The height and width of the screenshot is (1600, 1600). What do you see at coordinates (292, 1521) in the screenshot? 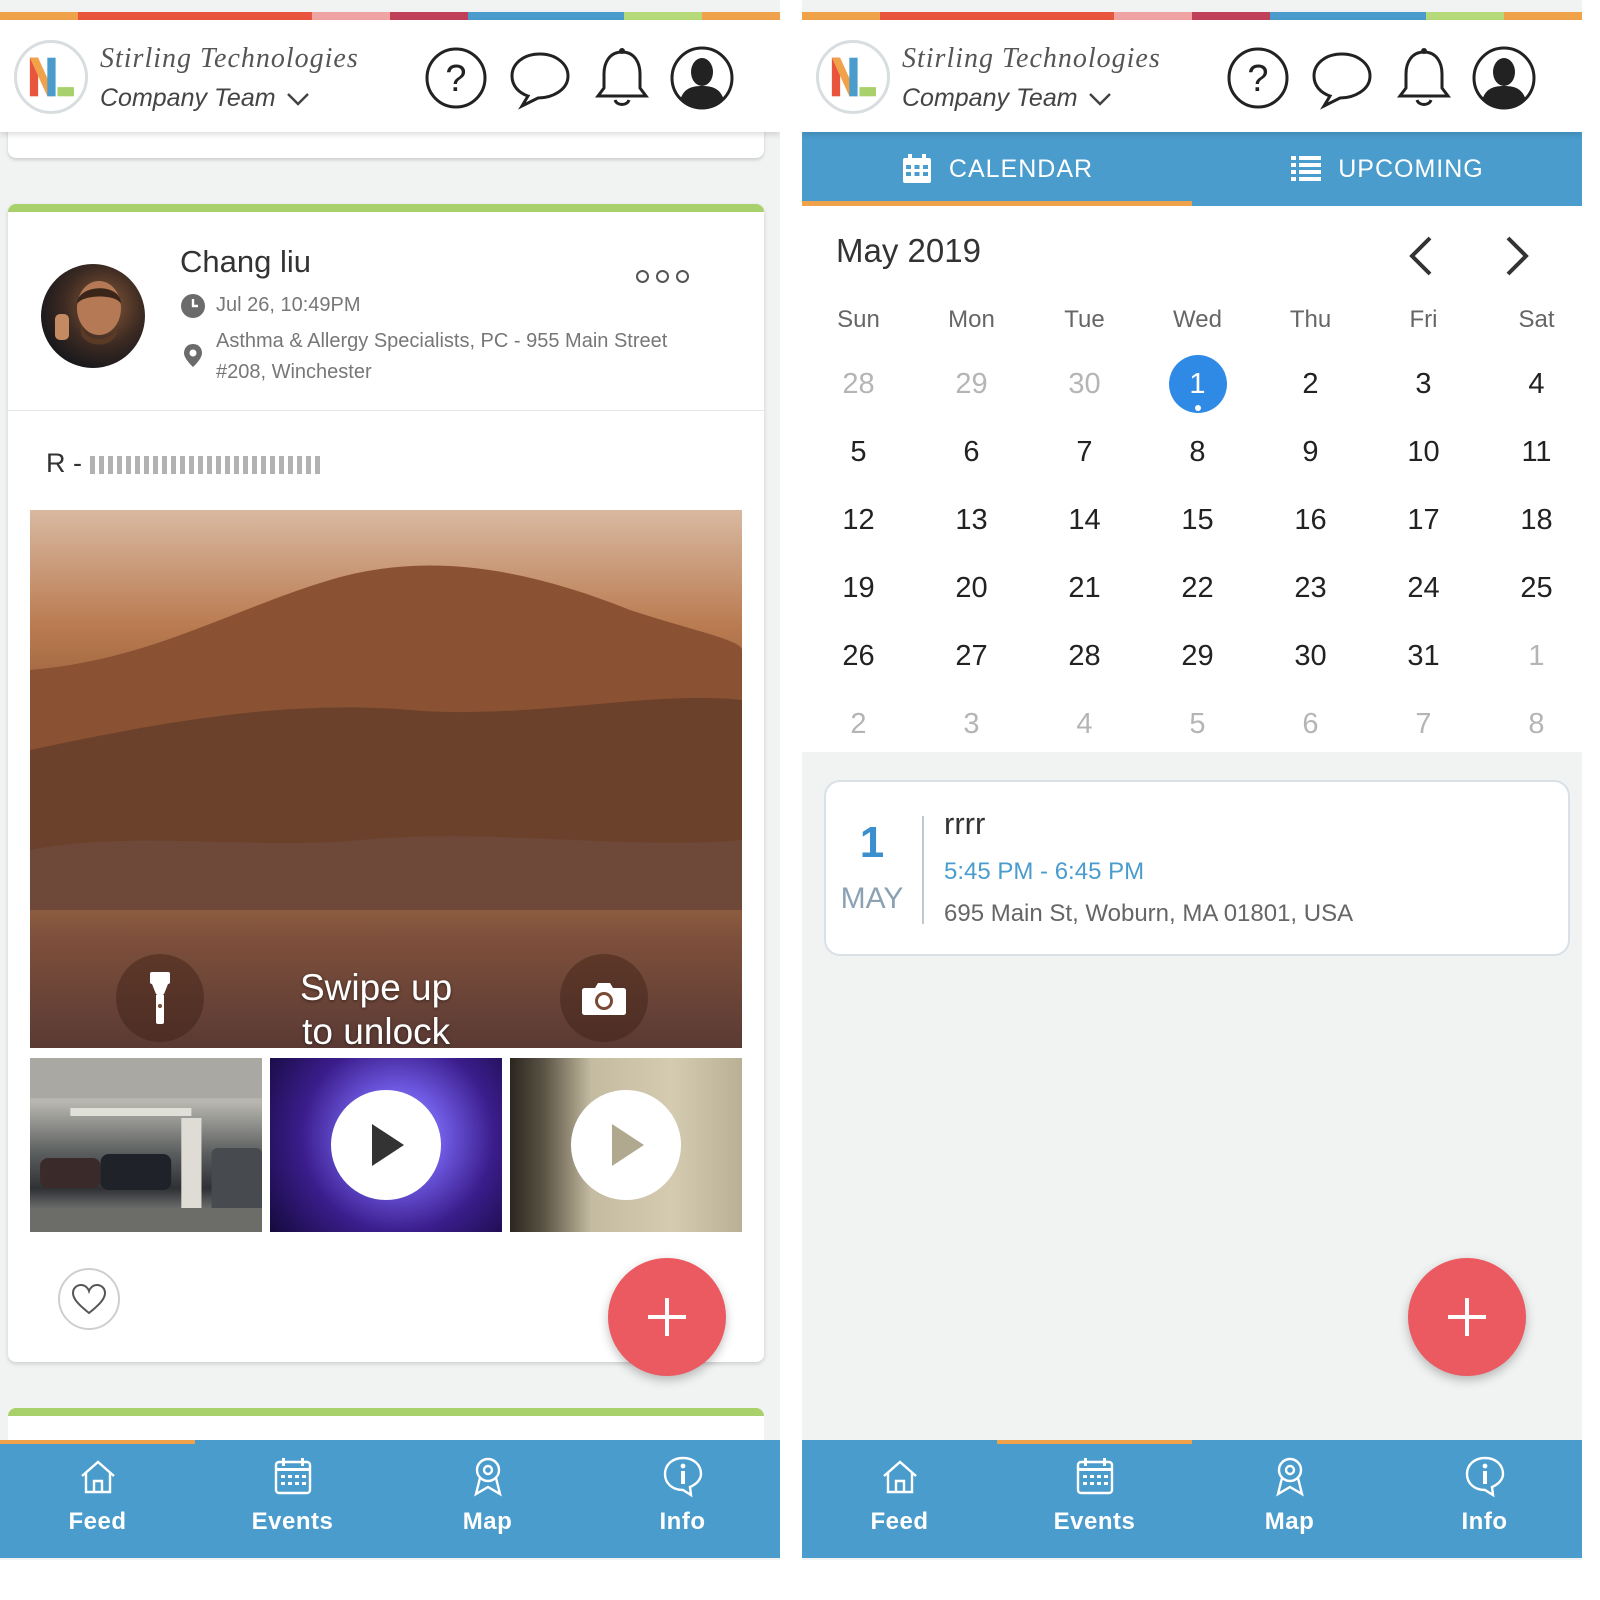
I see `tab-label: Events` at bounding box center [292, 1521].